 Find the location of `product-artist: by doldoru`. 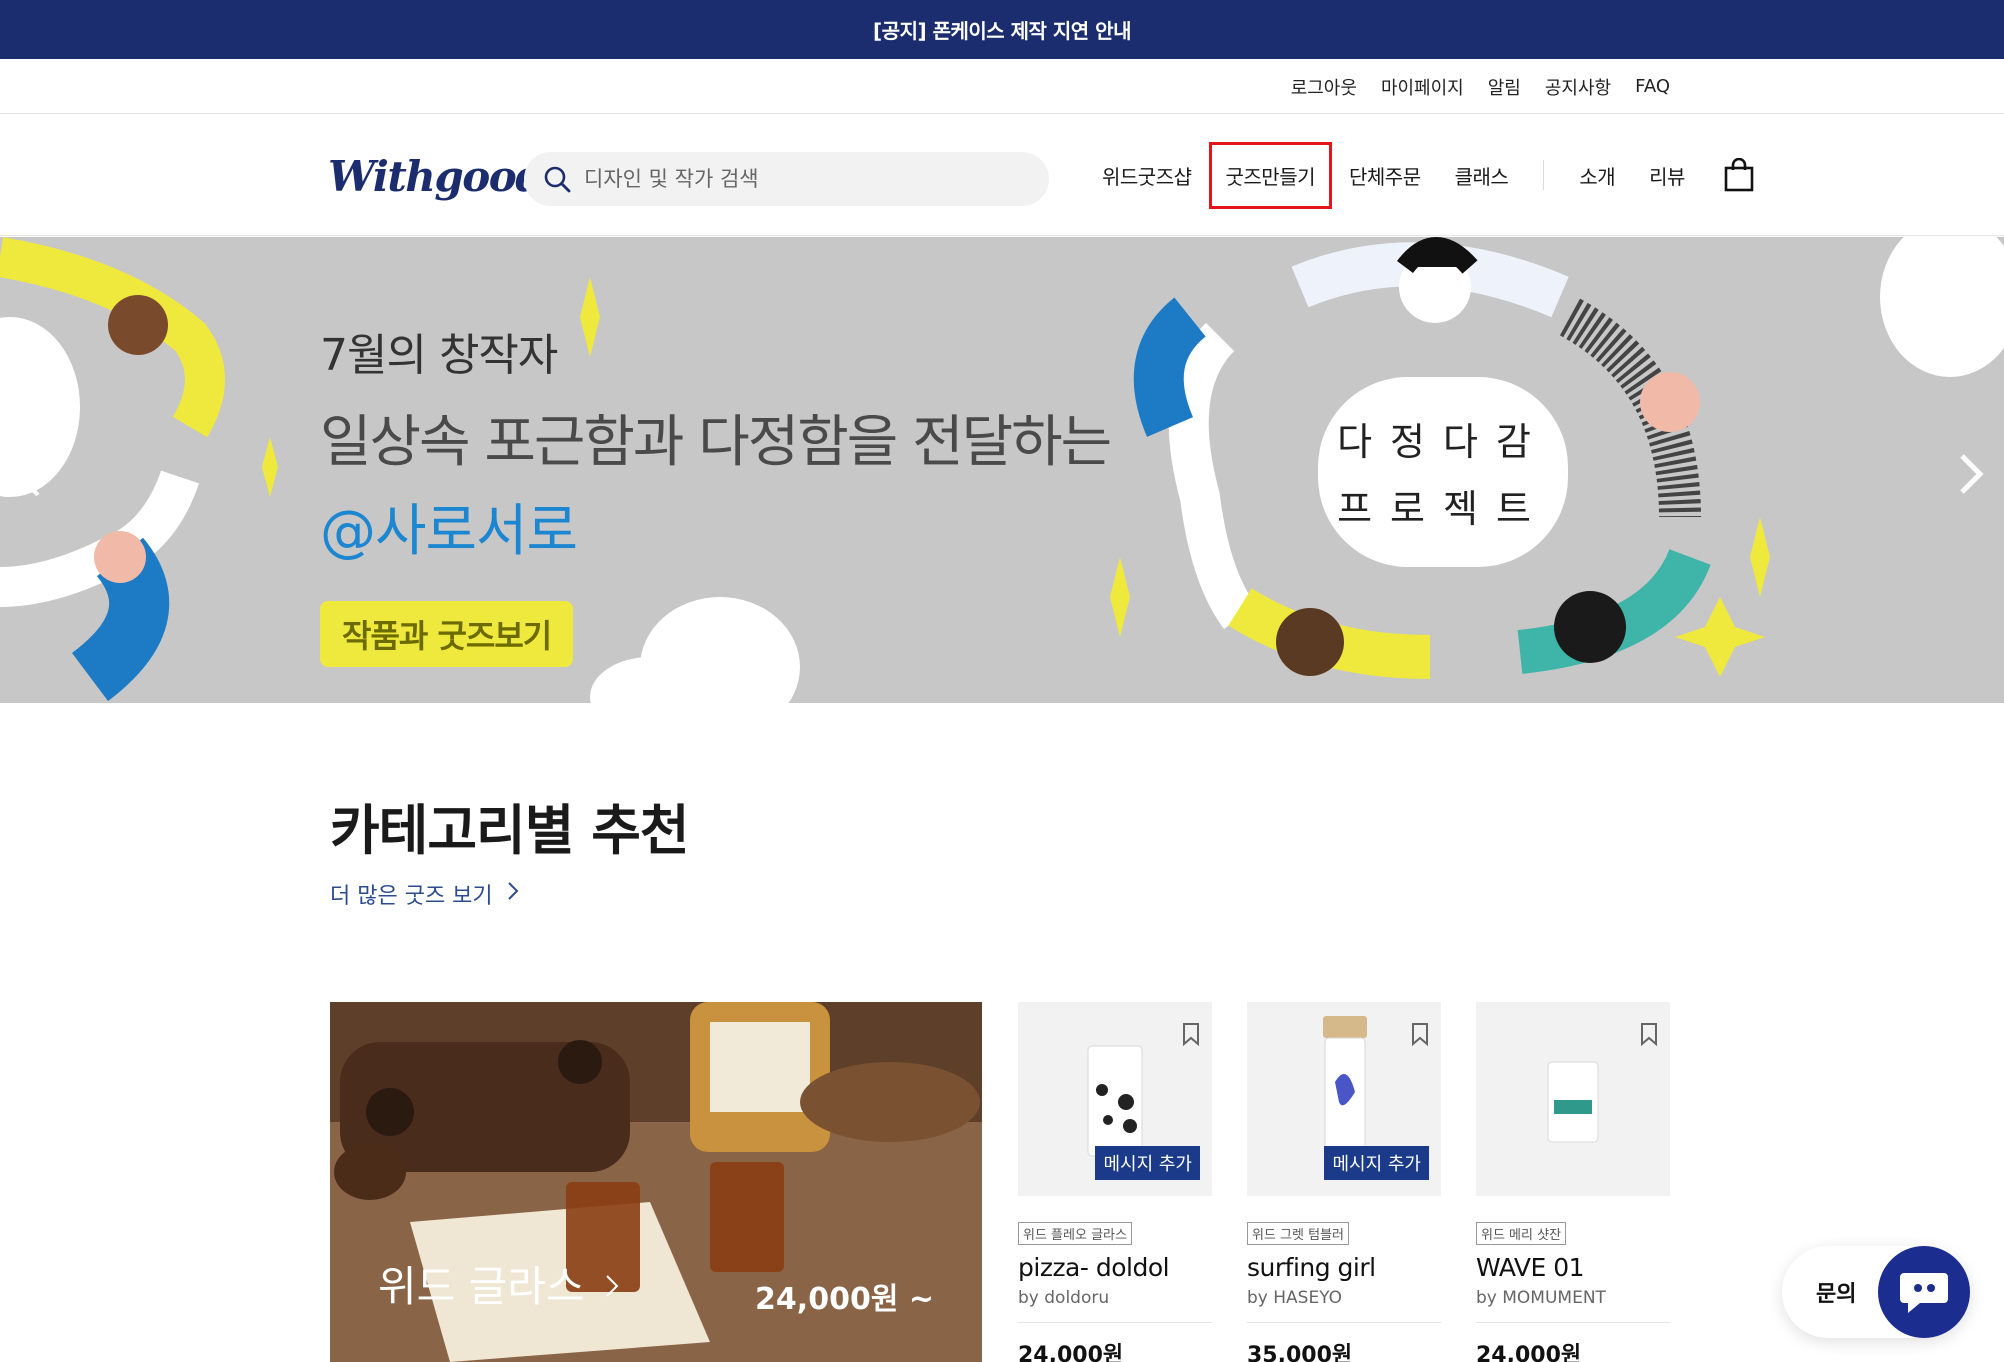

product-artist: by doldoru is located at coordinates (1115, 1298).